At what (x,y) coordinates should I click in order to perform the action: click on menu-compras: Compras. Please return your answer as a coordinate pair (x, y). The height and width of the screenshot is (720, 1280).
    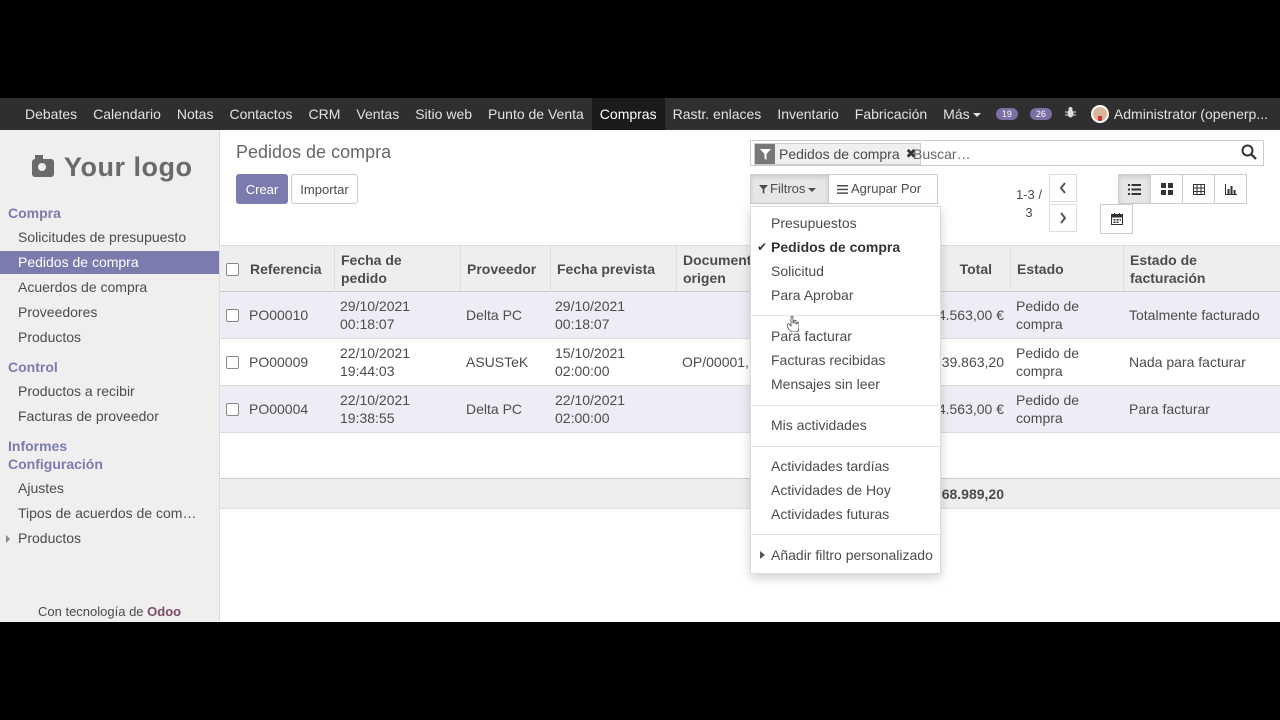
    Looking at the image, I should click on (628, 114).